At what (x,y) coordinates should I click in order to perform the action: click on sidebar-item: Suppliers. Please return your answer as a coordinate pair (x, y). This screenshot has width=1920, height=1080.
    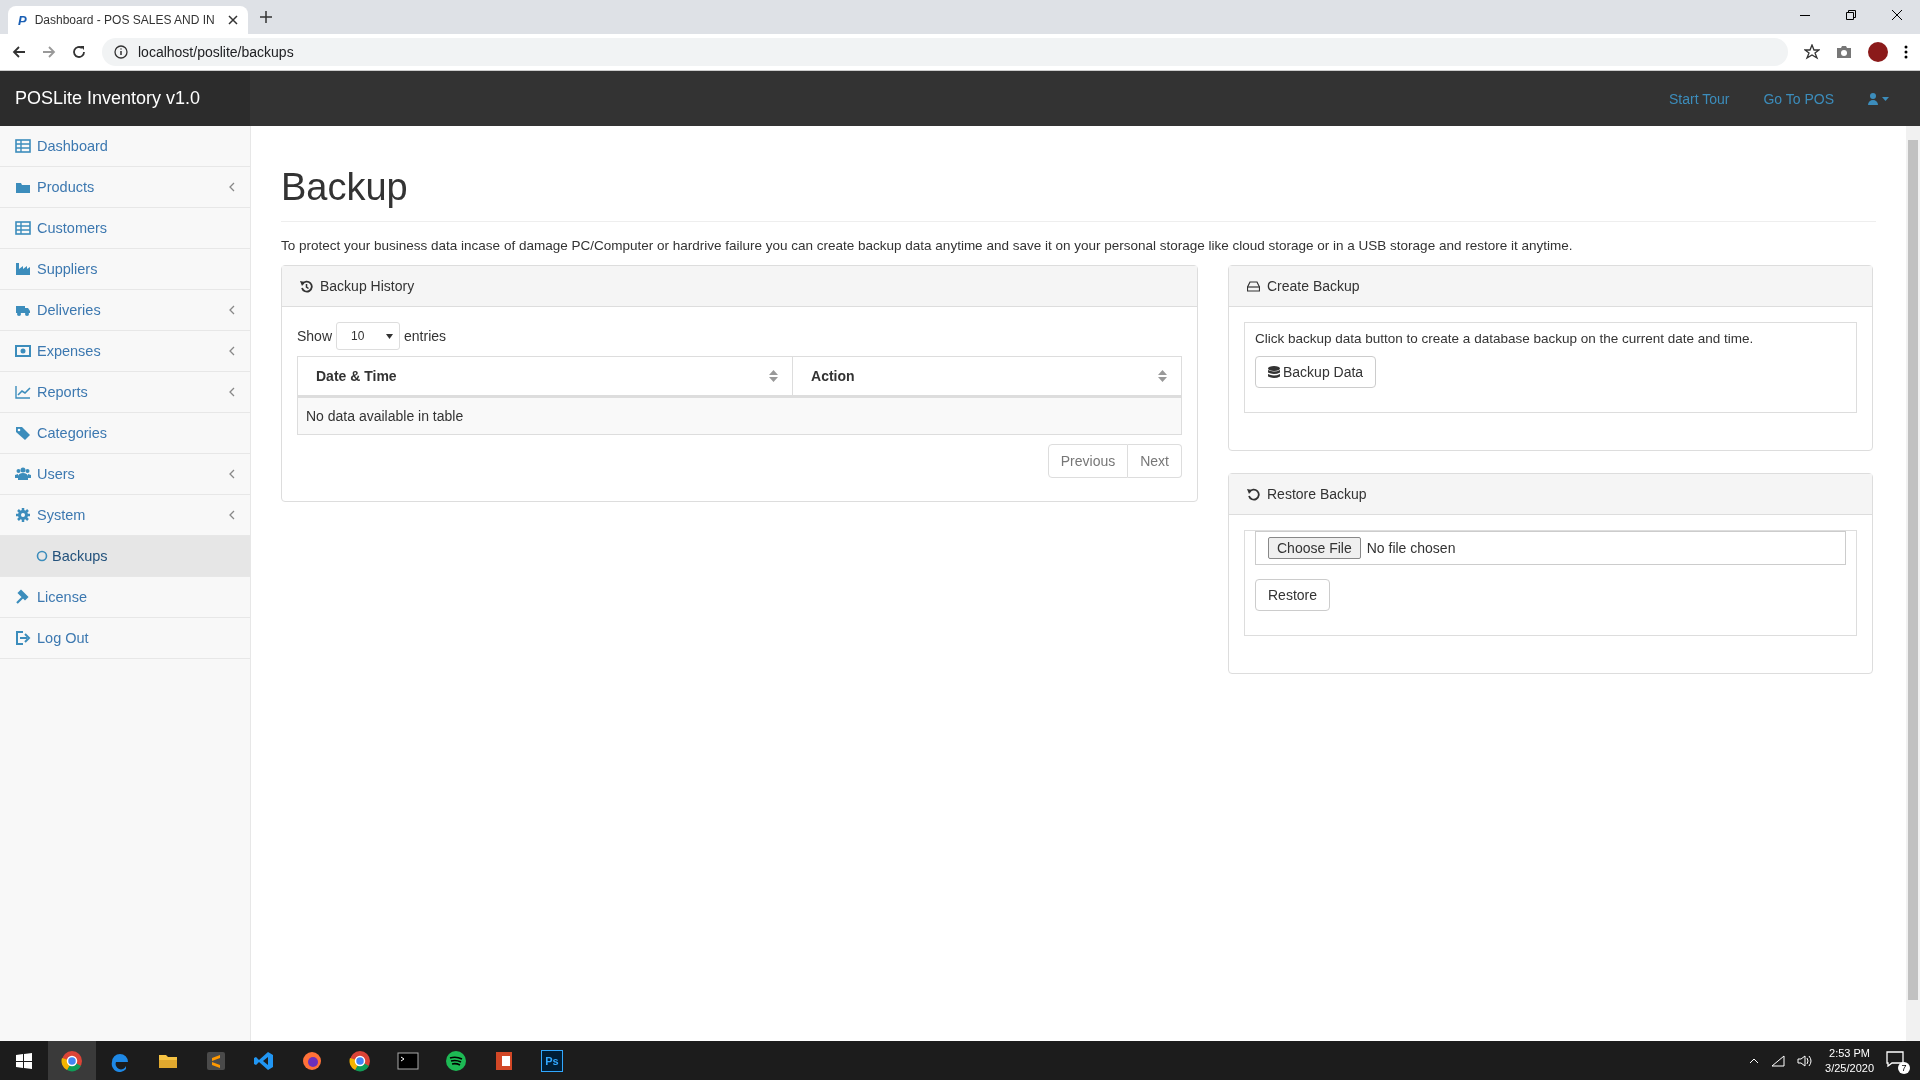
    Looking at the image, I should click on (125, 269).